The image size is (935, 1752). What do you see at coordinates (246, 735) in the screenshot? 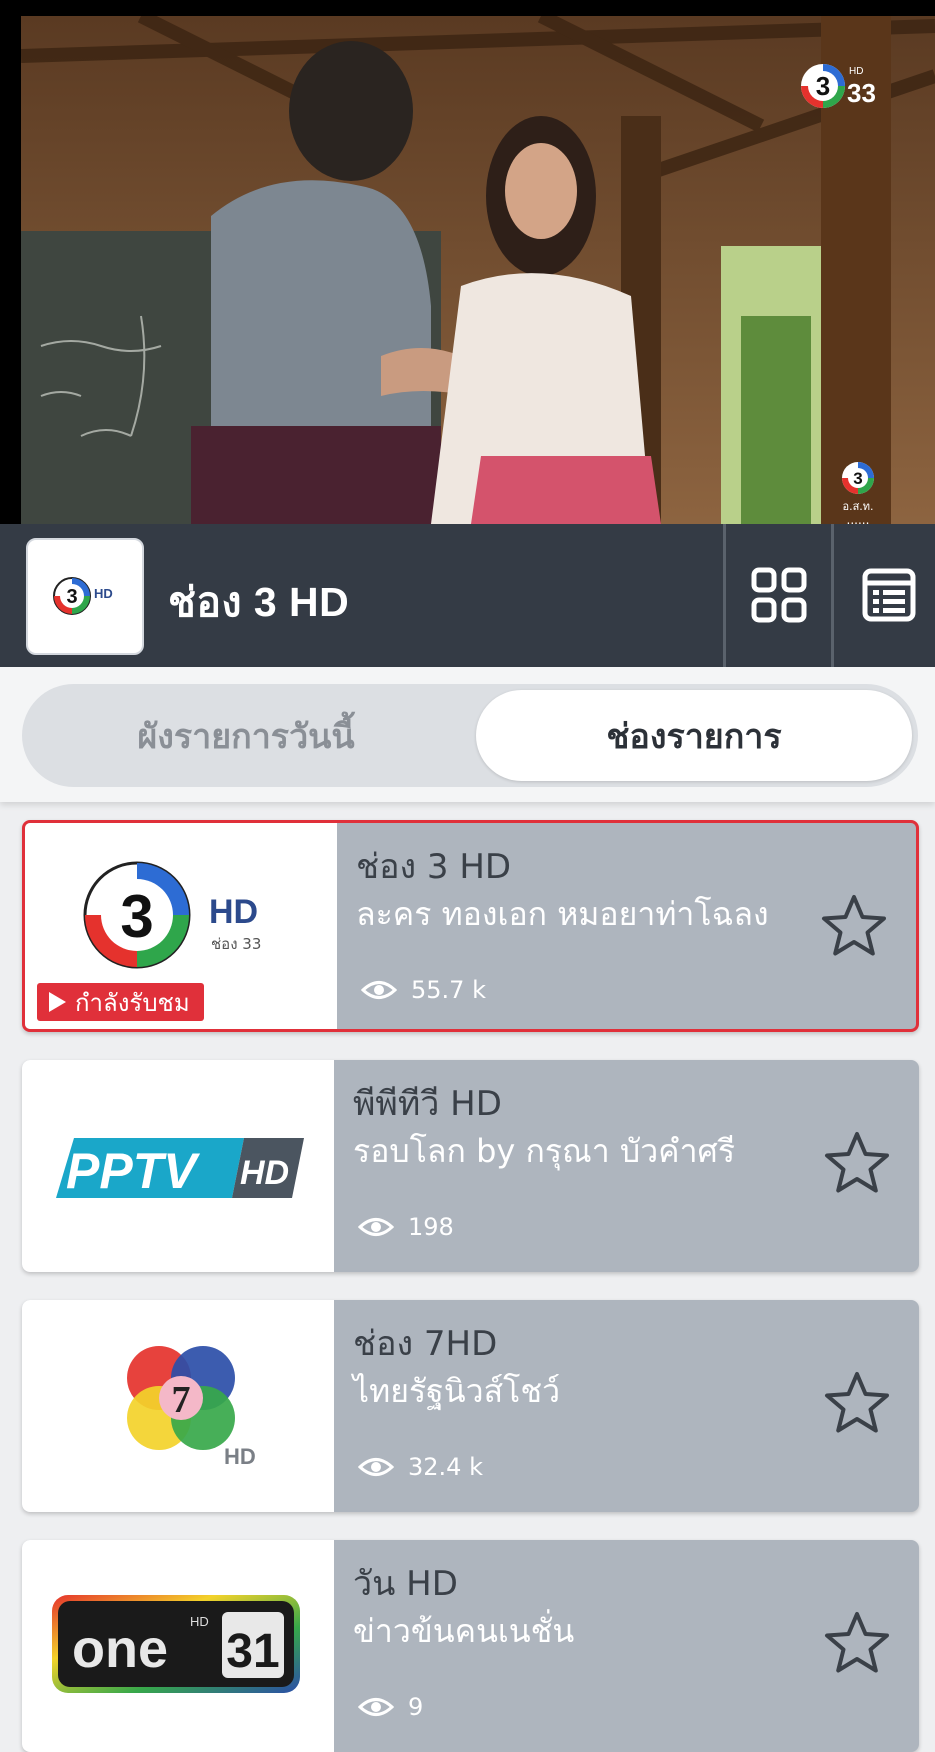
I see `tab-todays-schedule: ผังรายการวันนี้` at bounding box center [246, 735].